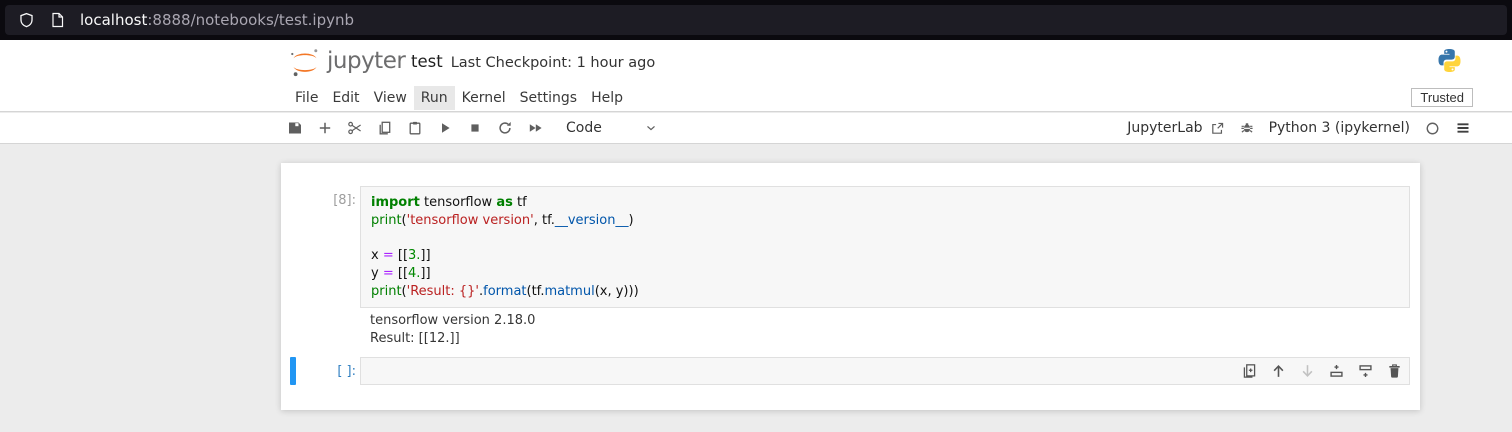 The height and width of the screenshot is (432, 1512). Describe the element at coordinates (434, 98) in the screenshot. I see `menu-run: Run` at that location.